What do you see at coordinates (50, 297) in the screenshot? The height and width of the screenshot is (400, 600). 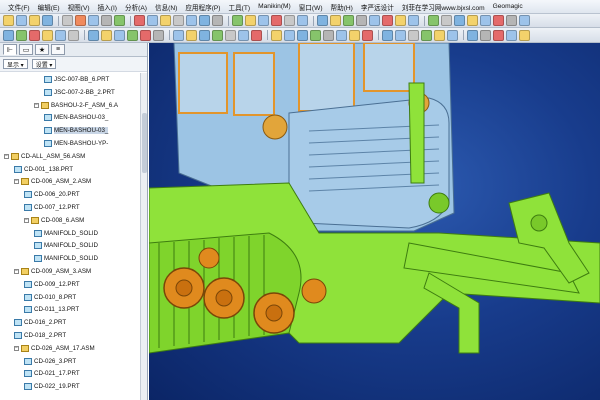 I see `tree-node: CD-010_8.PRT` at bounding box center [50, 297].